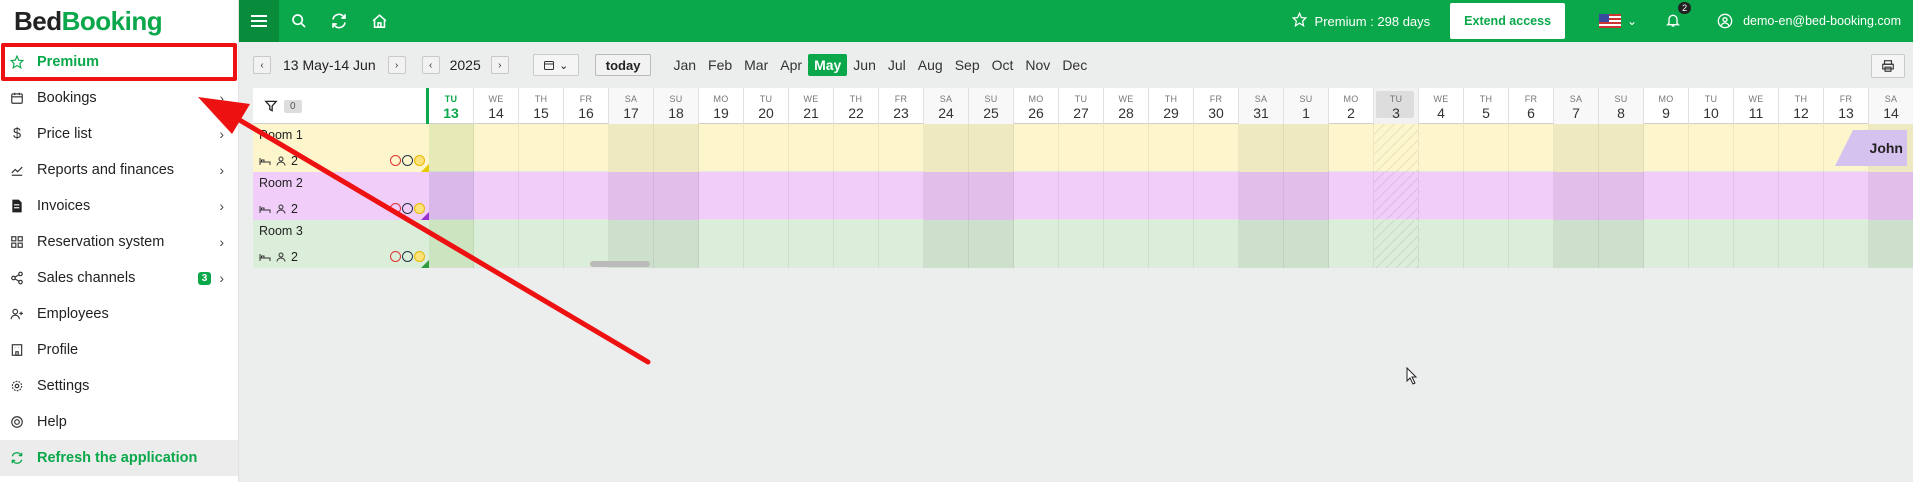 This screenshot has height=482, width=1913. I want to click on us-flag-icon, so click(1610, 21).